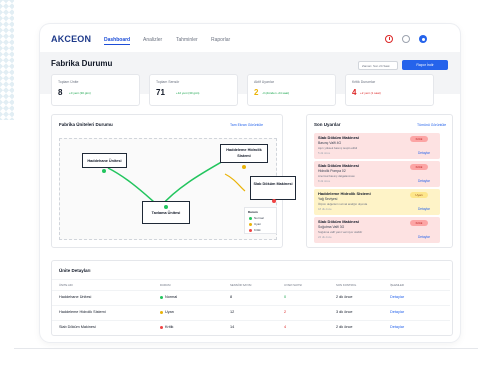 This screenshot has height=377, width=478. What do you see at coordinates (68, 82) in the screenshot?
I see `stat-label: Toplam Ünite` at bounding box center [68, 82].